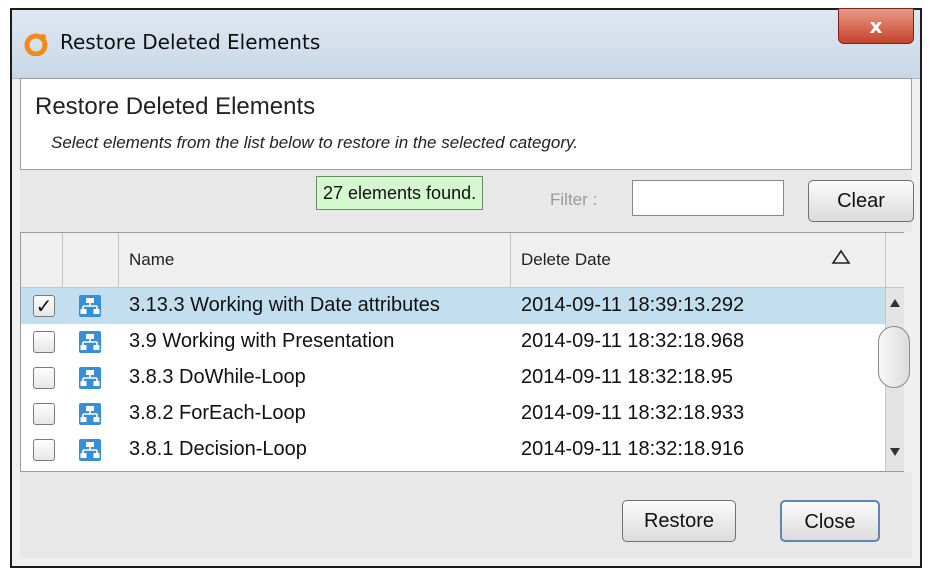 This screenshot has width=930, height=575. I want to click on vertical-scrollbar, so click(894, 379).